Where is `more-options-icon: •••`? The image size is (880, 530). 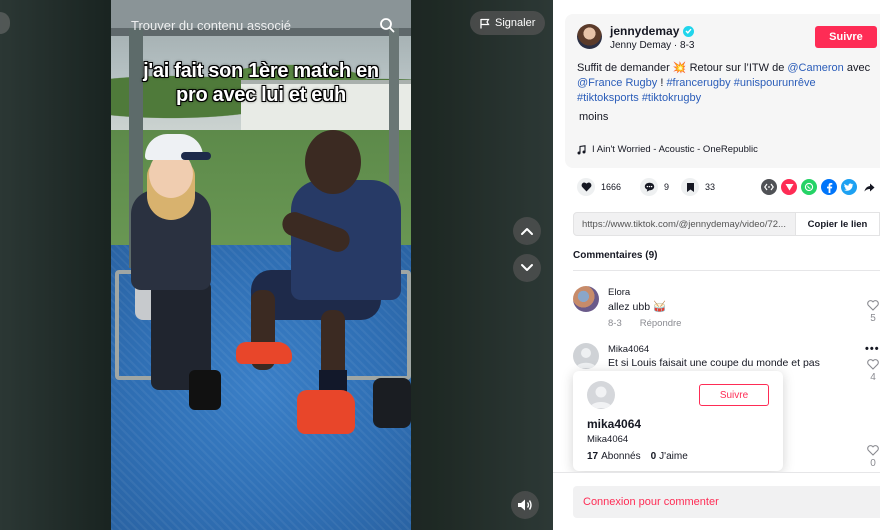 more-options-icon: ••• is located at coordinates (872, 349).